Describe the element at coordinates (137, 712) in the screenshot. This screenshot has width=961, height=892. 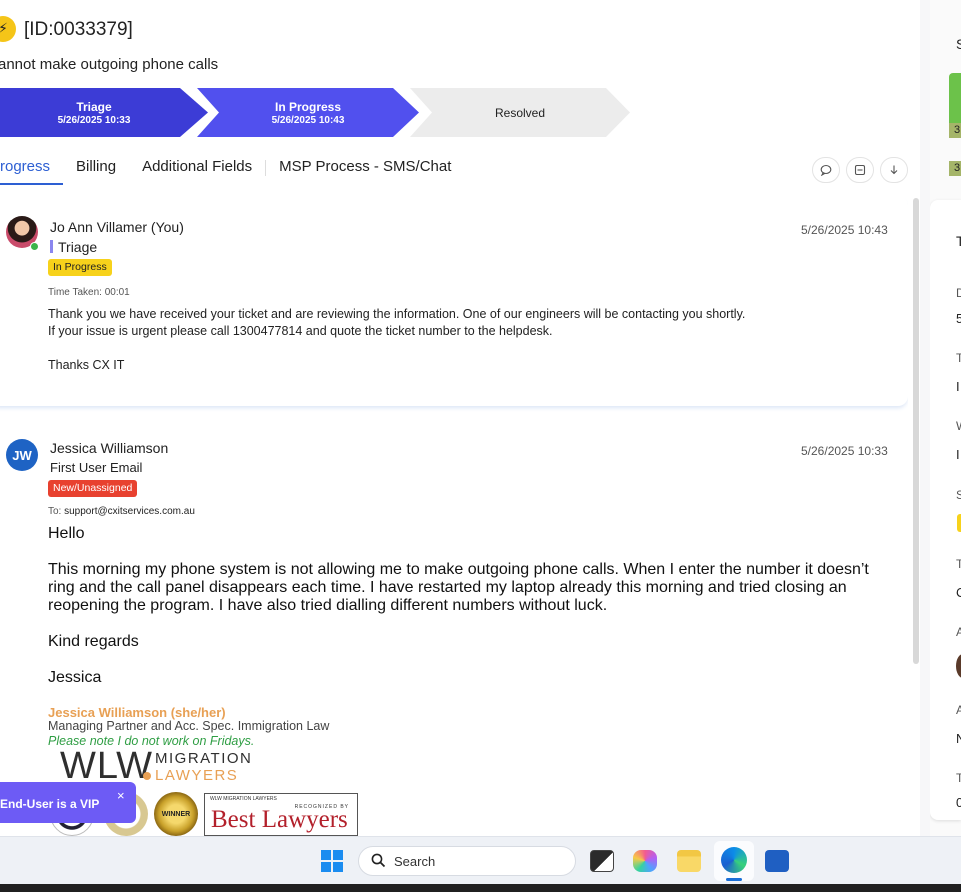
I see `signature-name: Jessica Williamson (she/her)` at that location.